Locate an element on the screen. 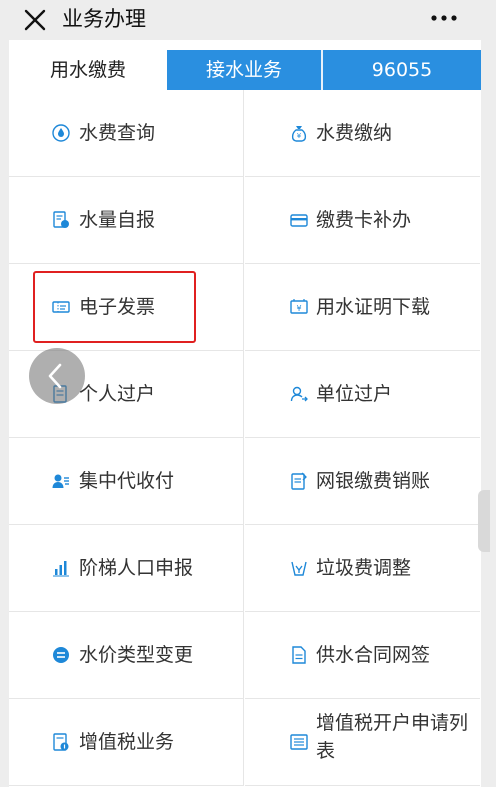 This screenshot has width=496, height=787. service-label: 水费查询 is located at coordinates (117, 133).